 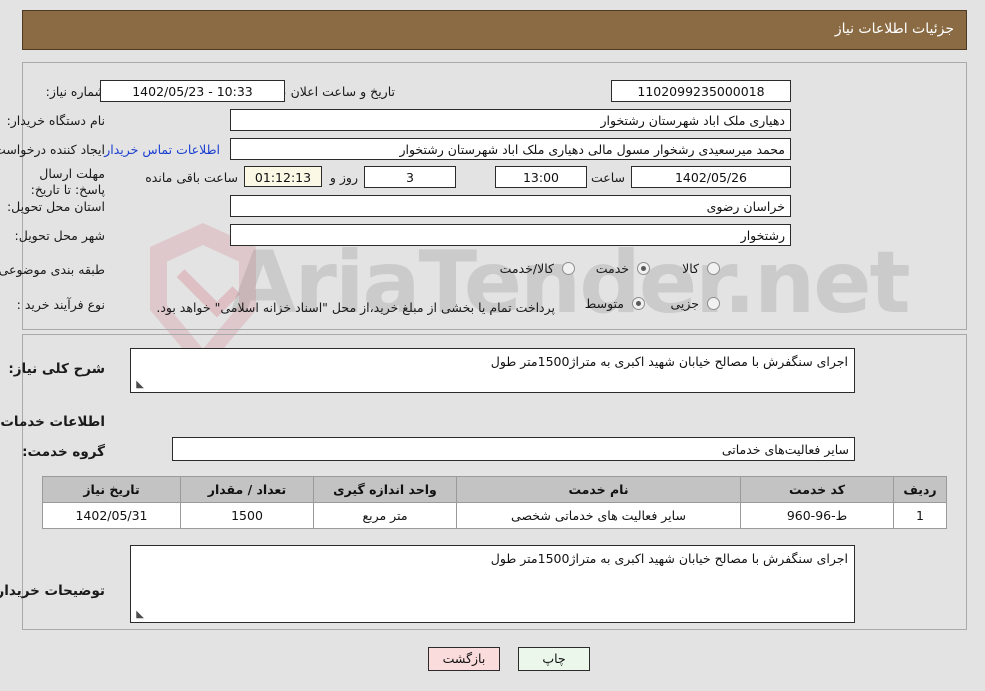 What do you see at coordinates (52, 149) in the screenshot?
I see `request-creator-label: ایجاد کننده درخواست:` at bounding box center [52, 149].